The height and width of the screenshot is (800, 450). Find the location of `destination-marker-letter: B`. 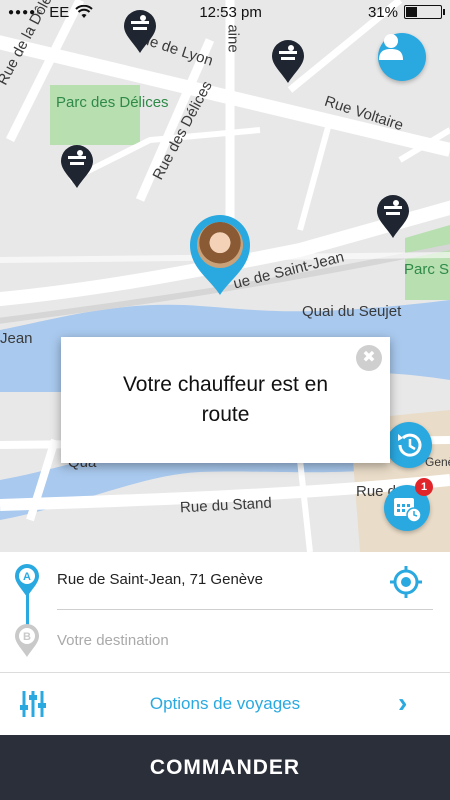

destination-marker-letter: B is located at coordinates (27, 637).